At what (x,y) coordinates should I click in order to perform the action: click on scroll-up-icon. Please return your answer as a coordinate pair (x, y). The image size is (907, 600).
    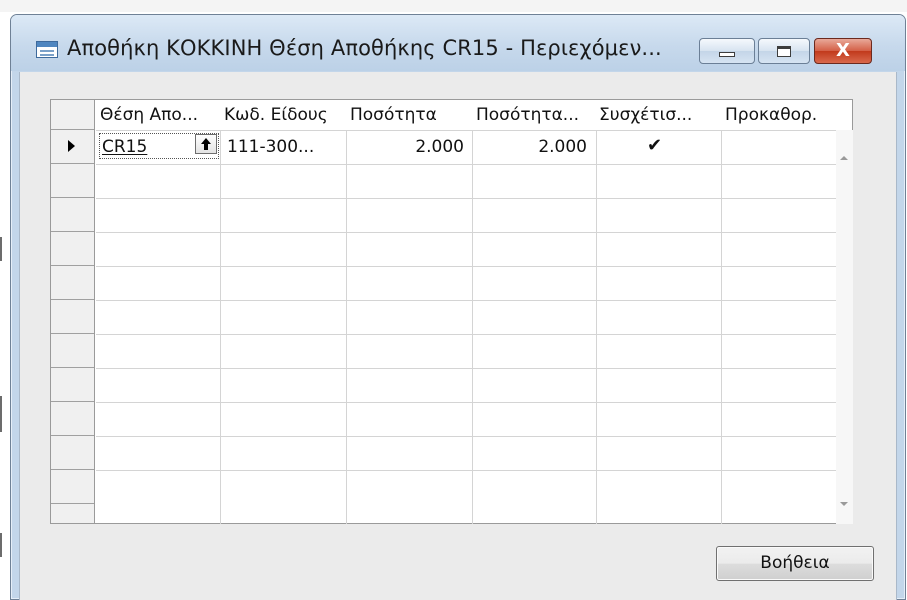
    Looking at the image, I should click on (844, 158).